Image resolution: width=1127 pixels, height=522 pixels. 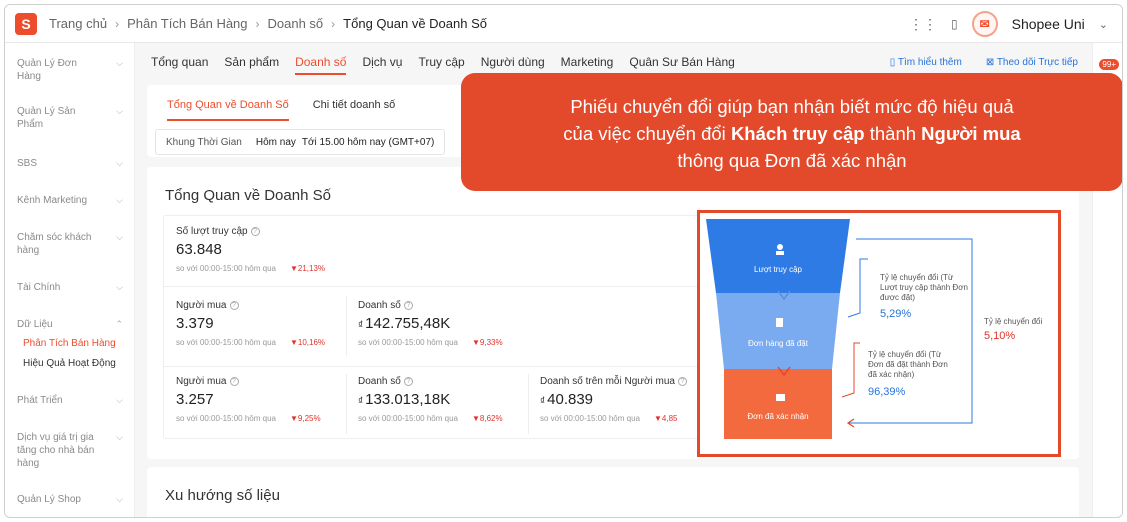 I want to click on sidebar-item-sbs: SBS ⌵, so click(x=70, y=163).